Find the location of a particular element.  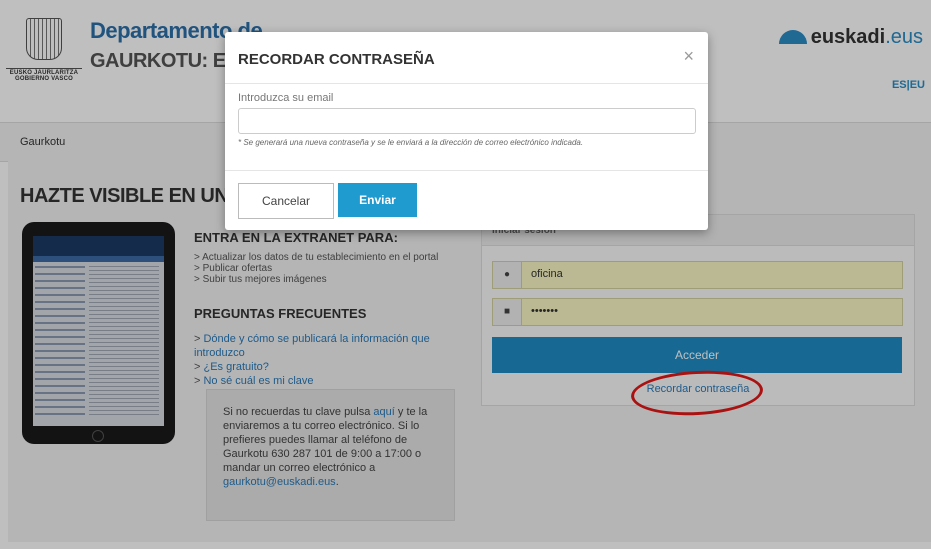

email-label: Introduzca su email is located at coordinates (286, 98).